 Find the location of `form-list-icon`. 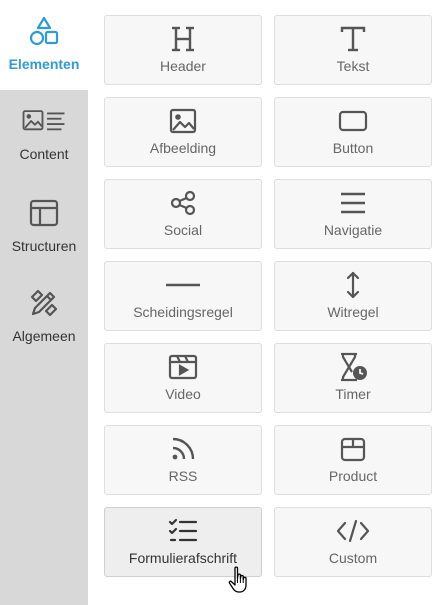

form-list-icon is located at coordinates (183, 531).